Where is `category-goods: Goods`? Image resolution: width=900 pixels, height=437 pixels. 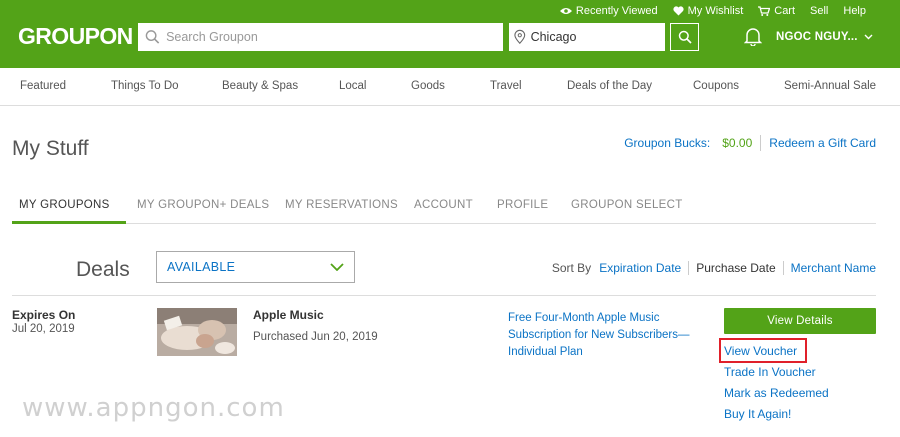
category-goods: Goods is located at coordinates (428, 86).